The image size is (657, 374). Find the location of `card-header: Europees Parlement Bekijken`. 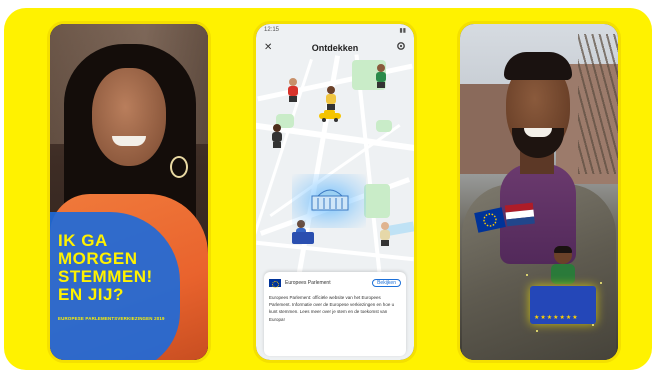

card-header: Europees Parlement Bekijken is located at coordinates (335, 283).